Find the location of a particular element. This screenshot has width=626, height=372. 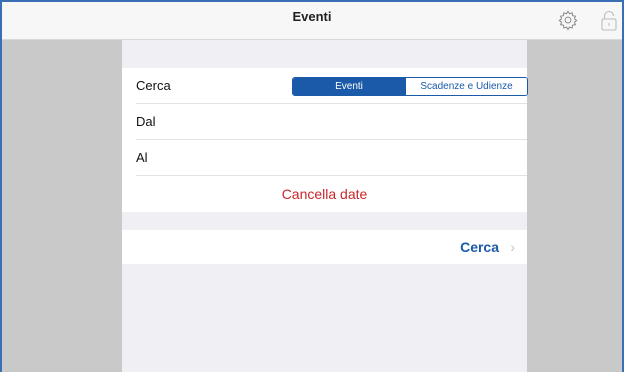

from-date-row: Dal is located at coordinates (331, 122).